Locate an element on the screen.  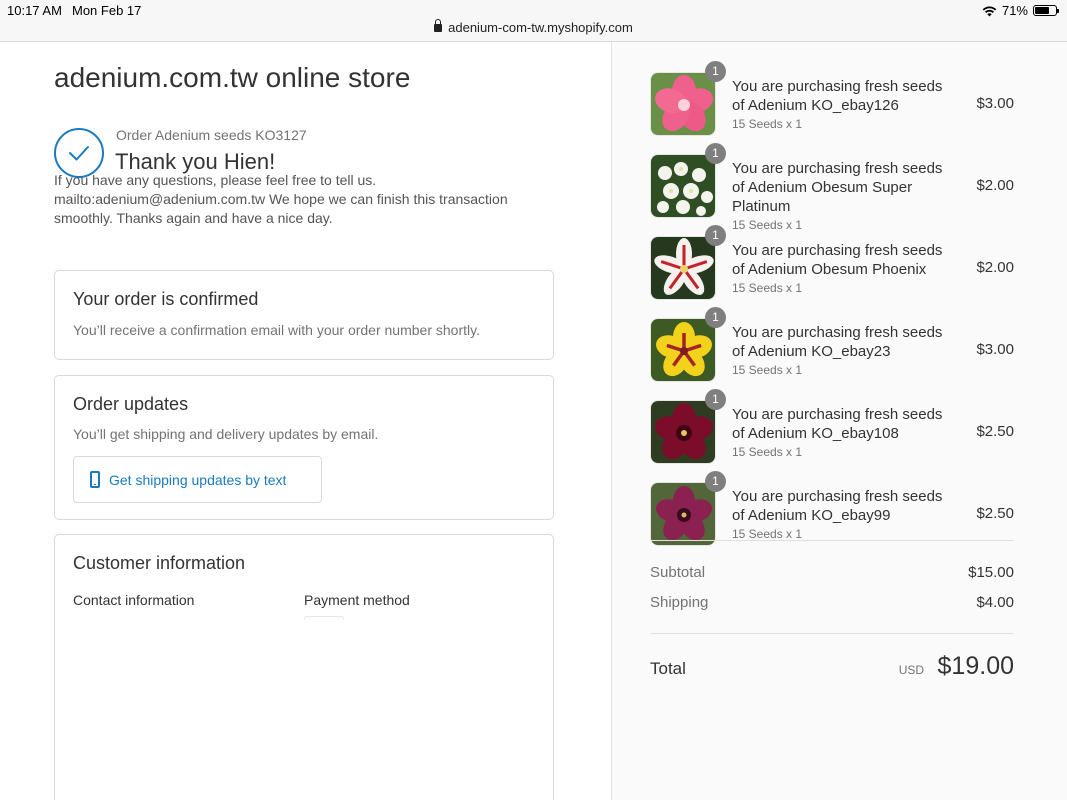
battery-icon is located at coordinates (1046, 10).